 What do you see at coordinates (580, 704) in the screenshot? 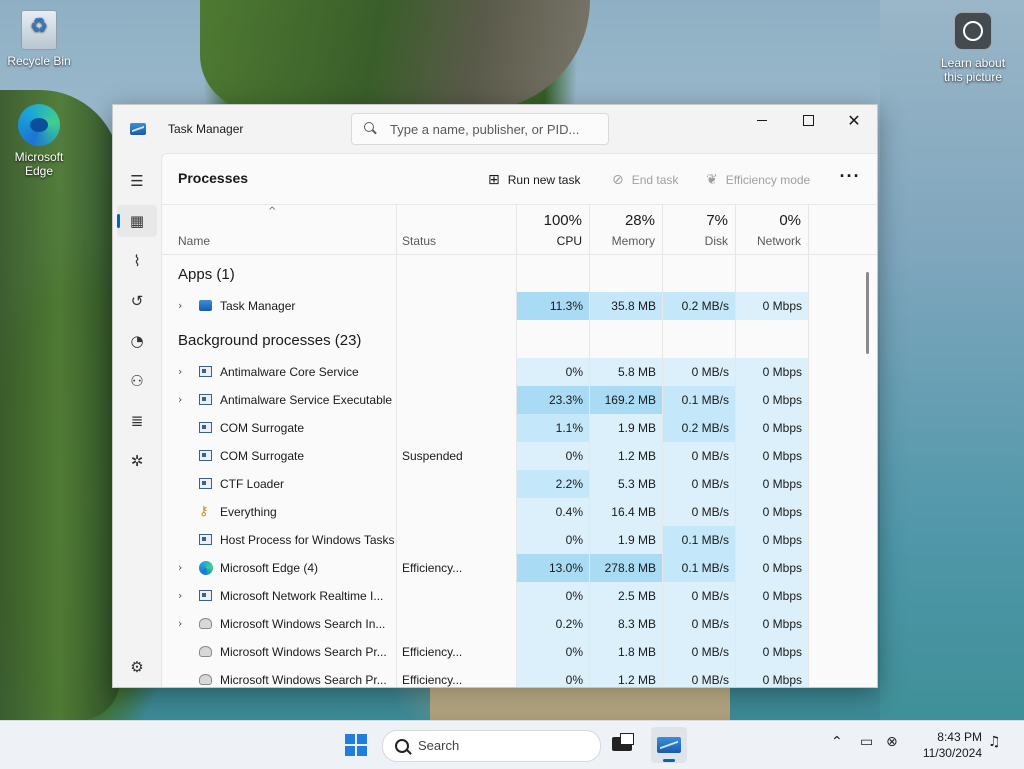
I see `wallpaper-beach` at bounding box center [580, 704].